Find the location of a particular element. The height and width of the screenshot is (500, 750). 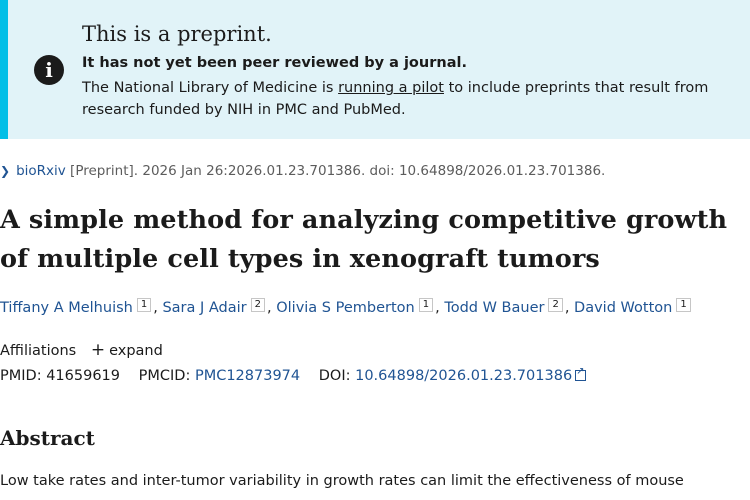

chevron-right-icon: ❯ is located at coordinates (5, 171).